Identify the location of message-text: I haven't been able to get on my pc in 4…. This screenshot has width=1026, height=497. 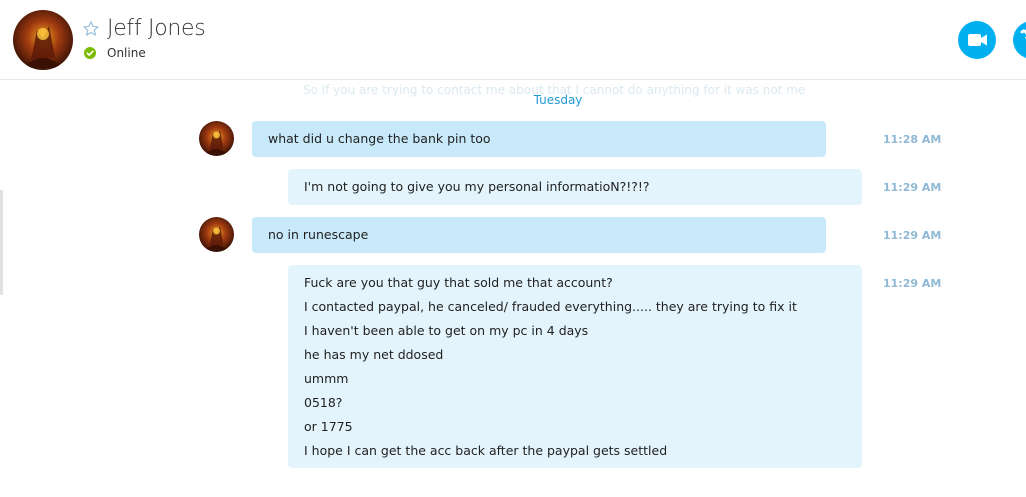
(446, 330).